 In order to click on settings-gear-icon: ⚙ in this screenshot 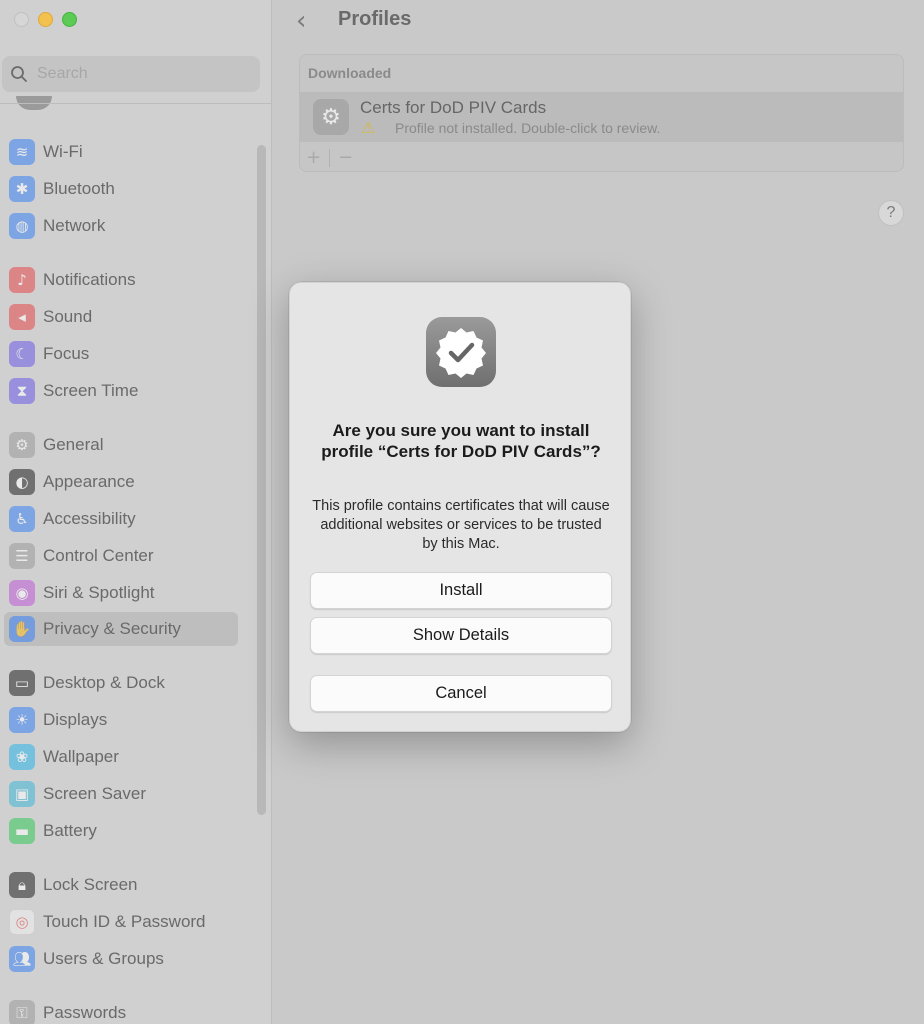, I will do `click(331, 117)`.